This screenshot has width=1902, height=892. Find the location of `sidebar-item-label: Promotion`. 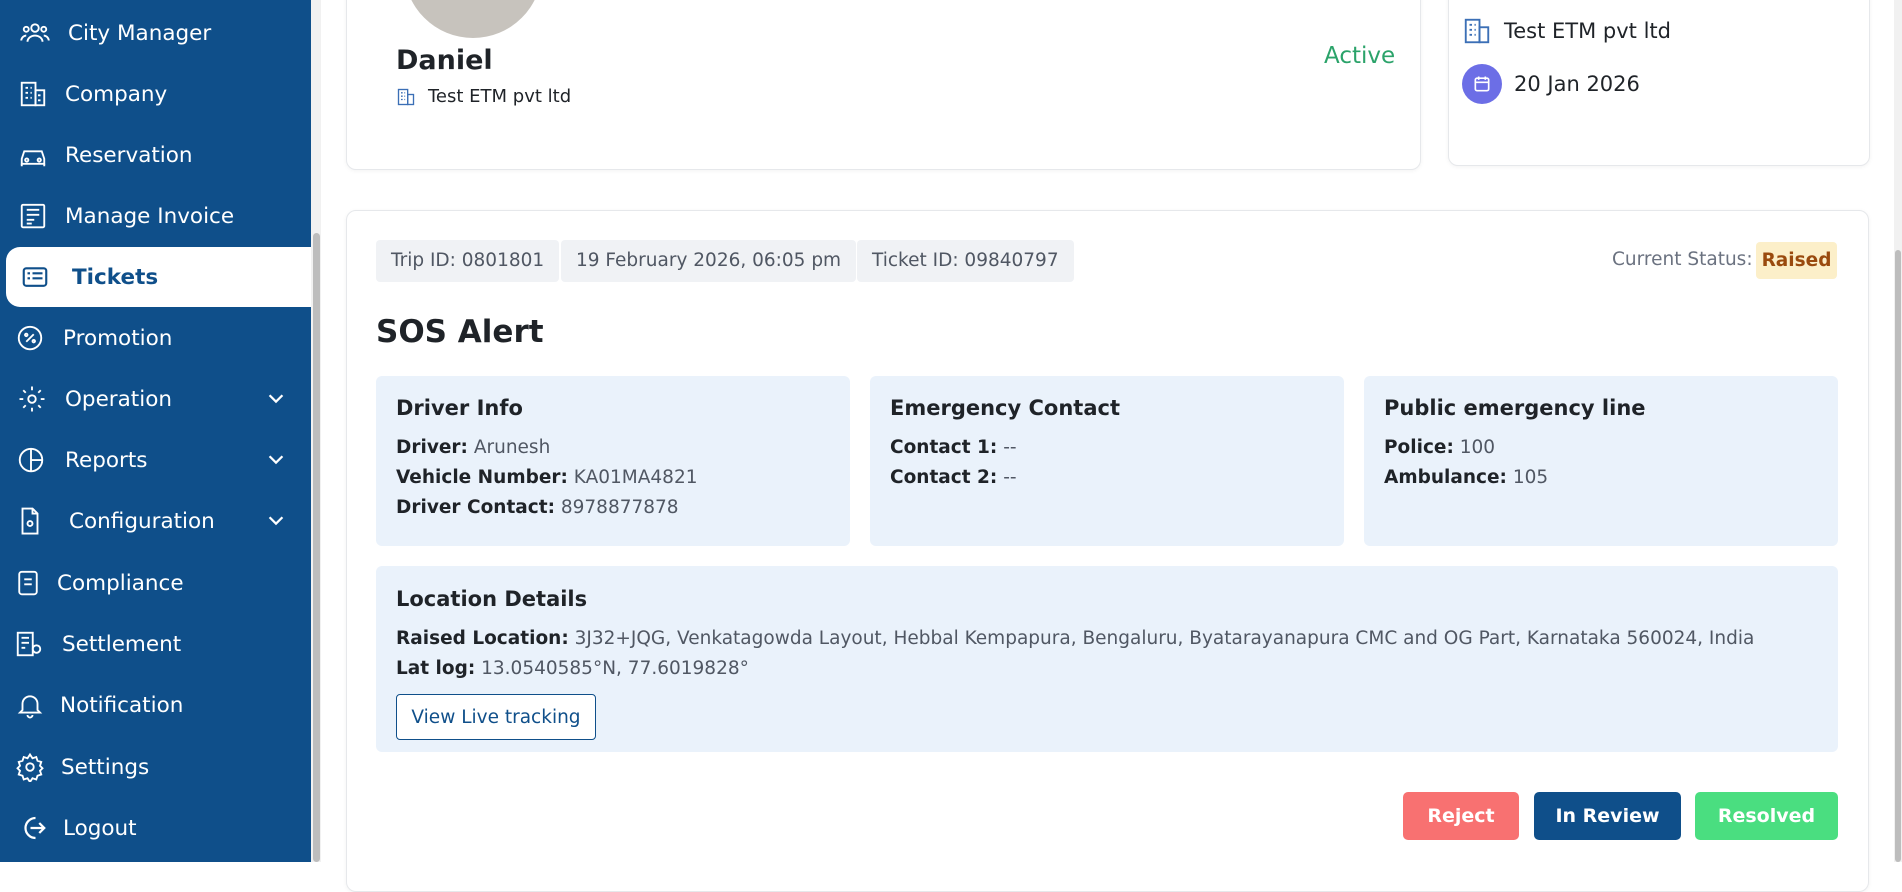

sidebar-item-label: Promotion is located at coordinates (118, 338).